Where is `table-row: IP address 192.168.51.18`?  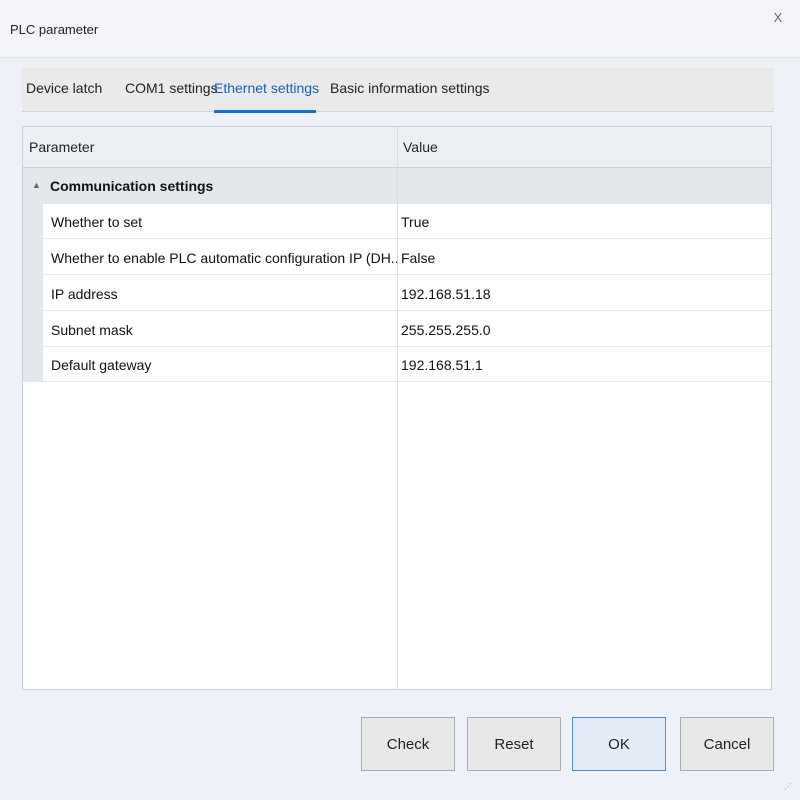 table-row: IP address 192.168.51.18 is located at coordinates (407, 293).